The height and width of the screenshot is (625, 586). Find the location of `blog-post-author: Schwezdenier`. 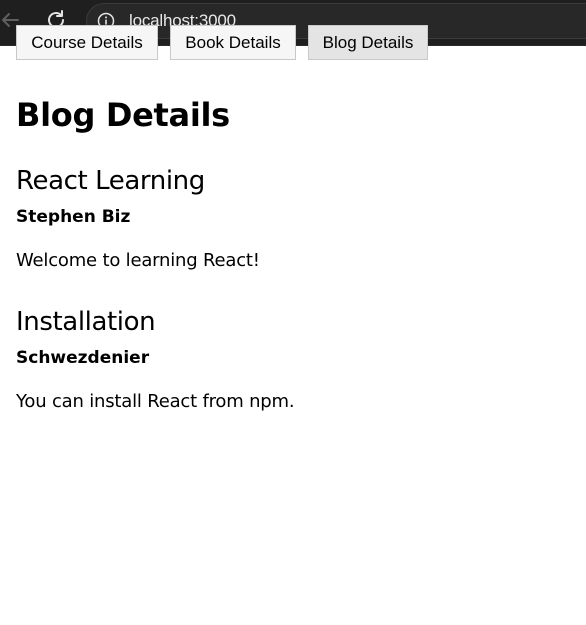

blog-post-author: Schwezdenier is located at coordinates (83, 358).